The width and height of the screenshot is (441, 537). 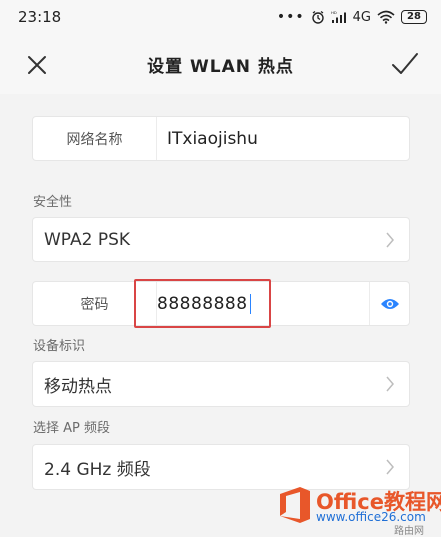 What do you see at coordinates (95, 303) in the screenshot?
I see `password-label: 密码` at bounding box center [95, 303].